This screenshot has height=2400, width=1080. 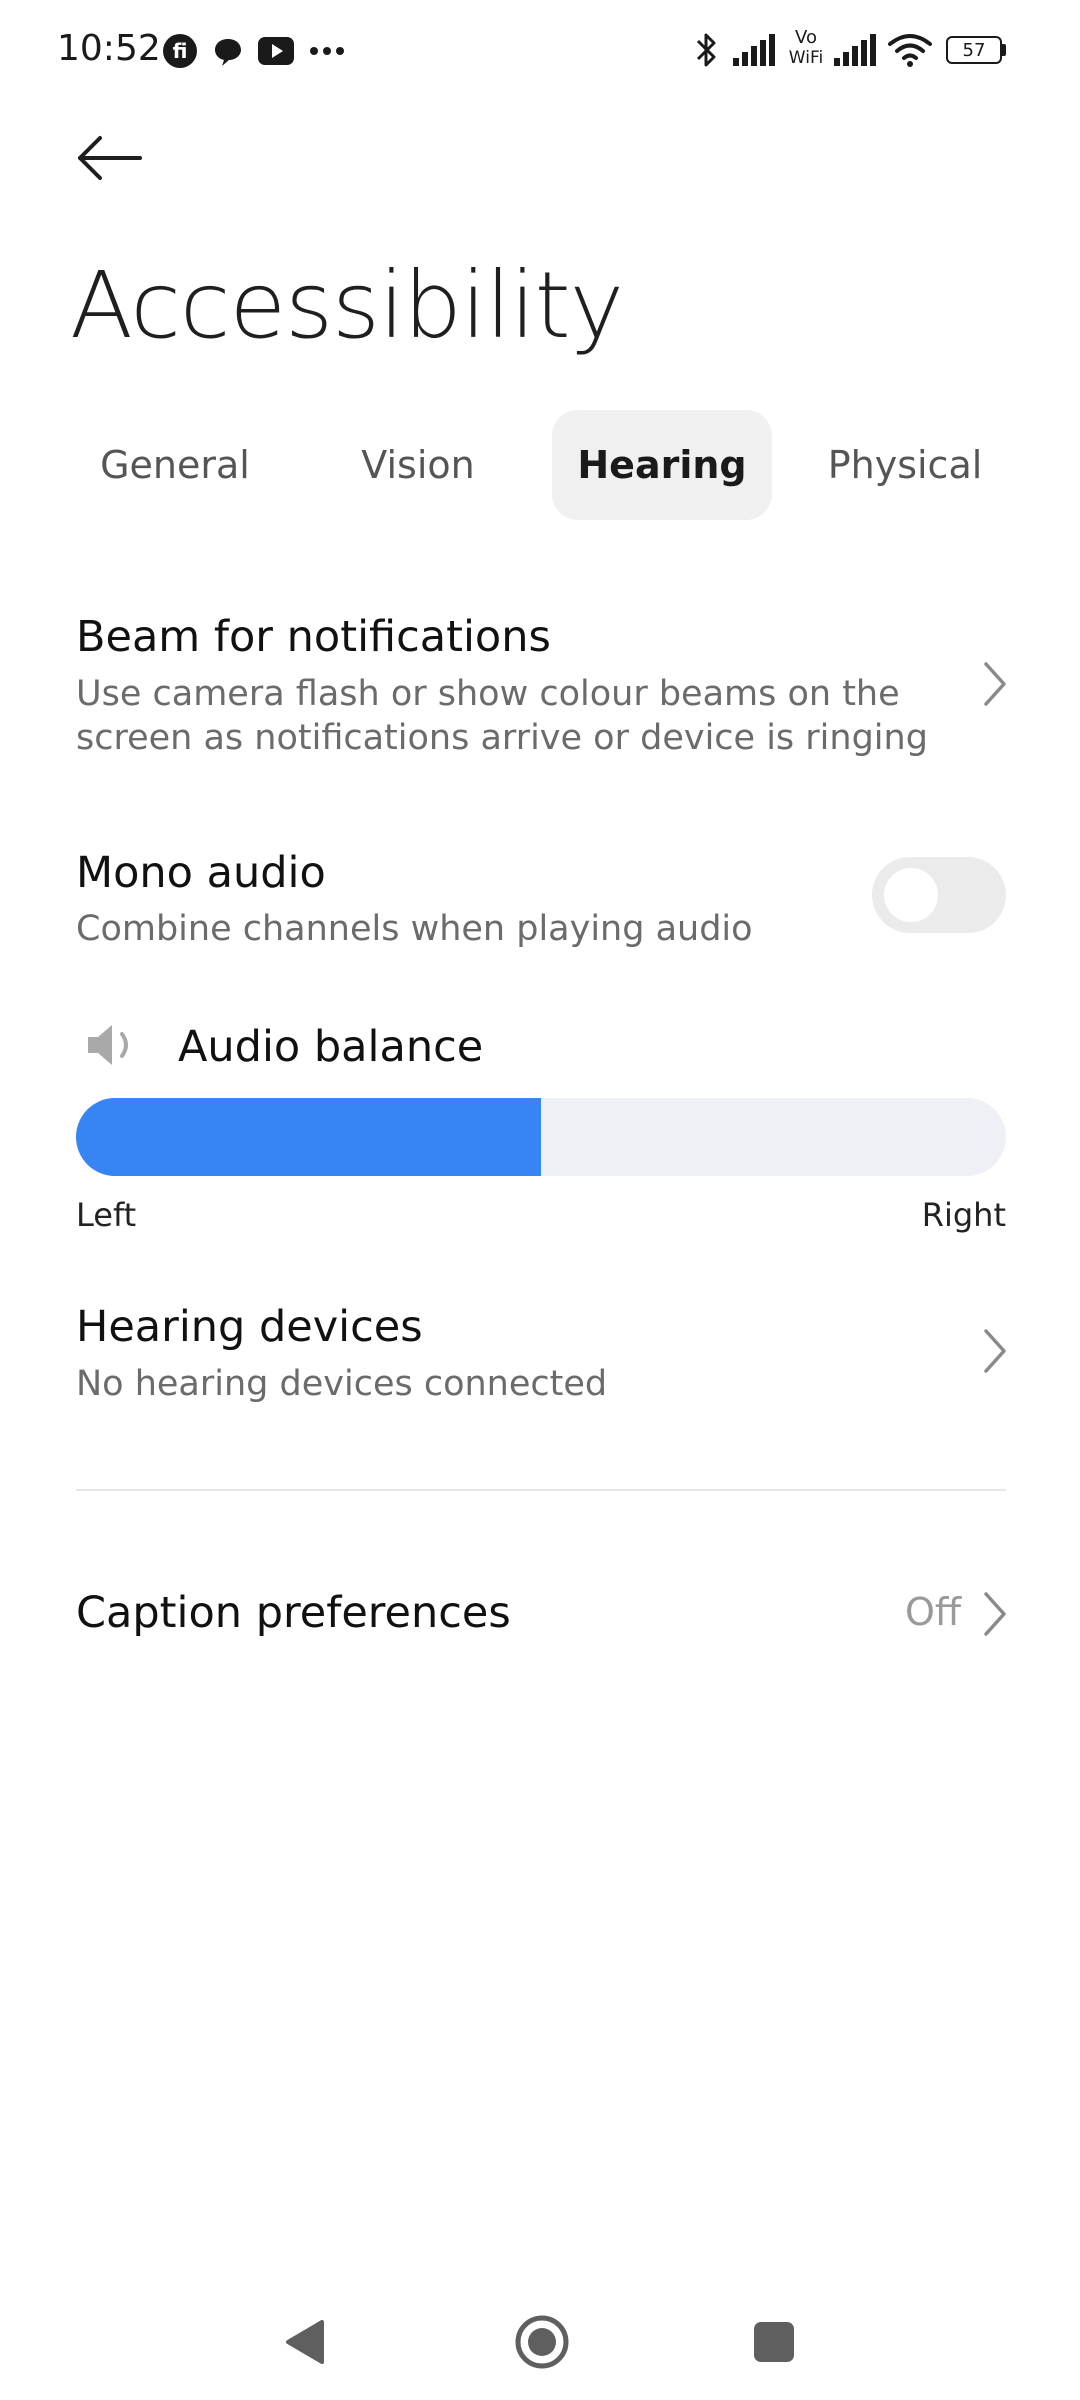 I want to click on more-dots-icon, so click(x=327, y=51).